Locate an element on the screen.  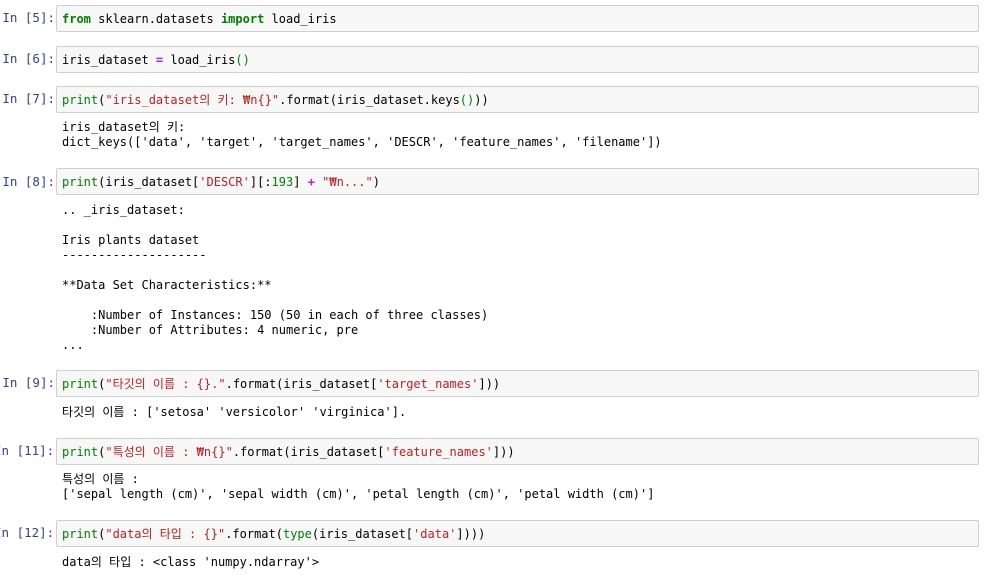
code-token: from is located at coordinates (76, 19).